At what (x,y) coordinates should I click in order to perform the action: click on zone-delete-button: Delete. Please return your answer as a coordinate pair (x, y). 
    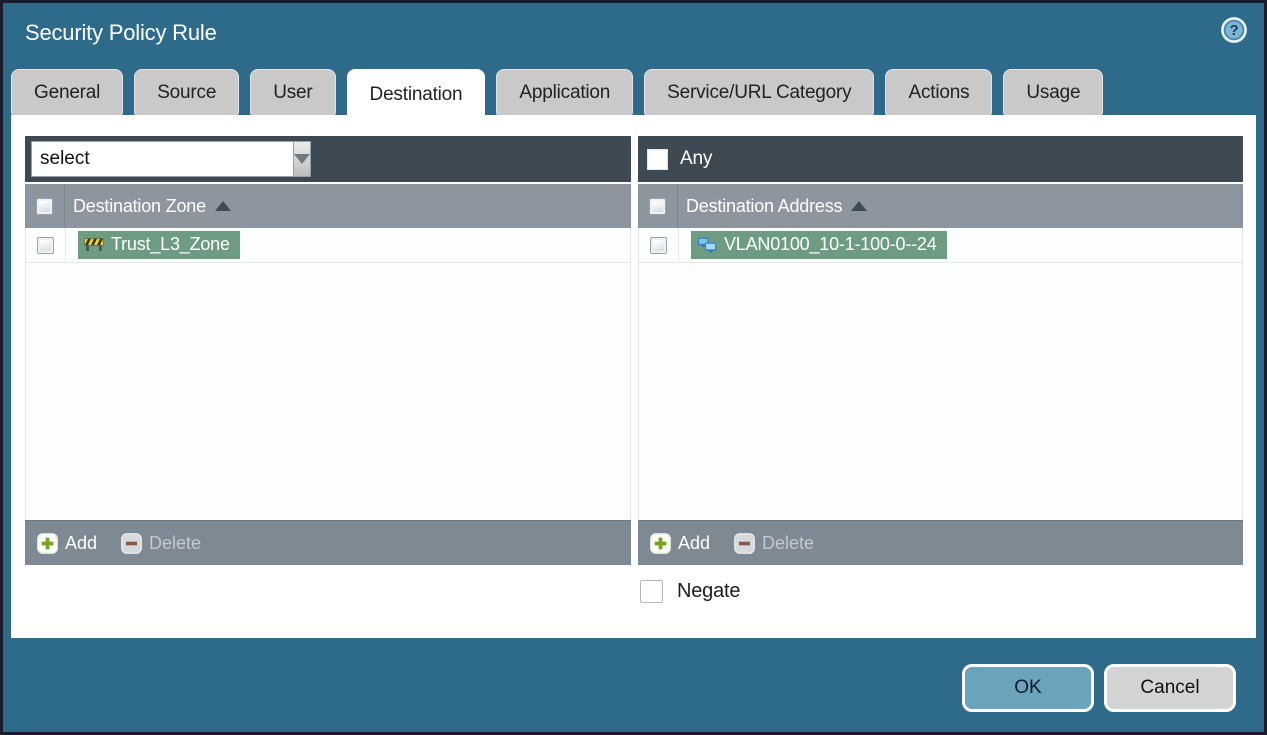
    Looking at the image, I should click on (161, 543).